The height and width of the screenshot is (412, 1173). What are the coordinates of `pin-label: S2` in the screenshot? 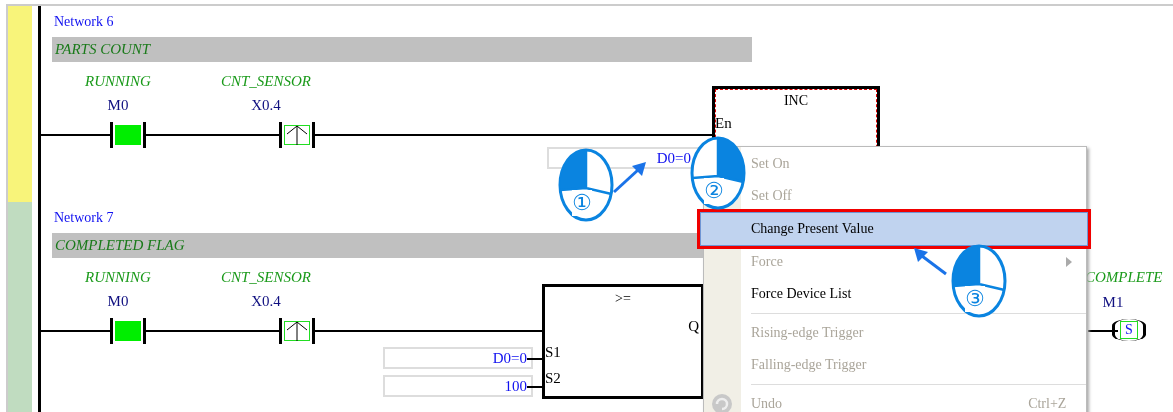 It's located at (553, 378).